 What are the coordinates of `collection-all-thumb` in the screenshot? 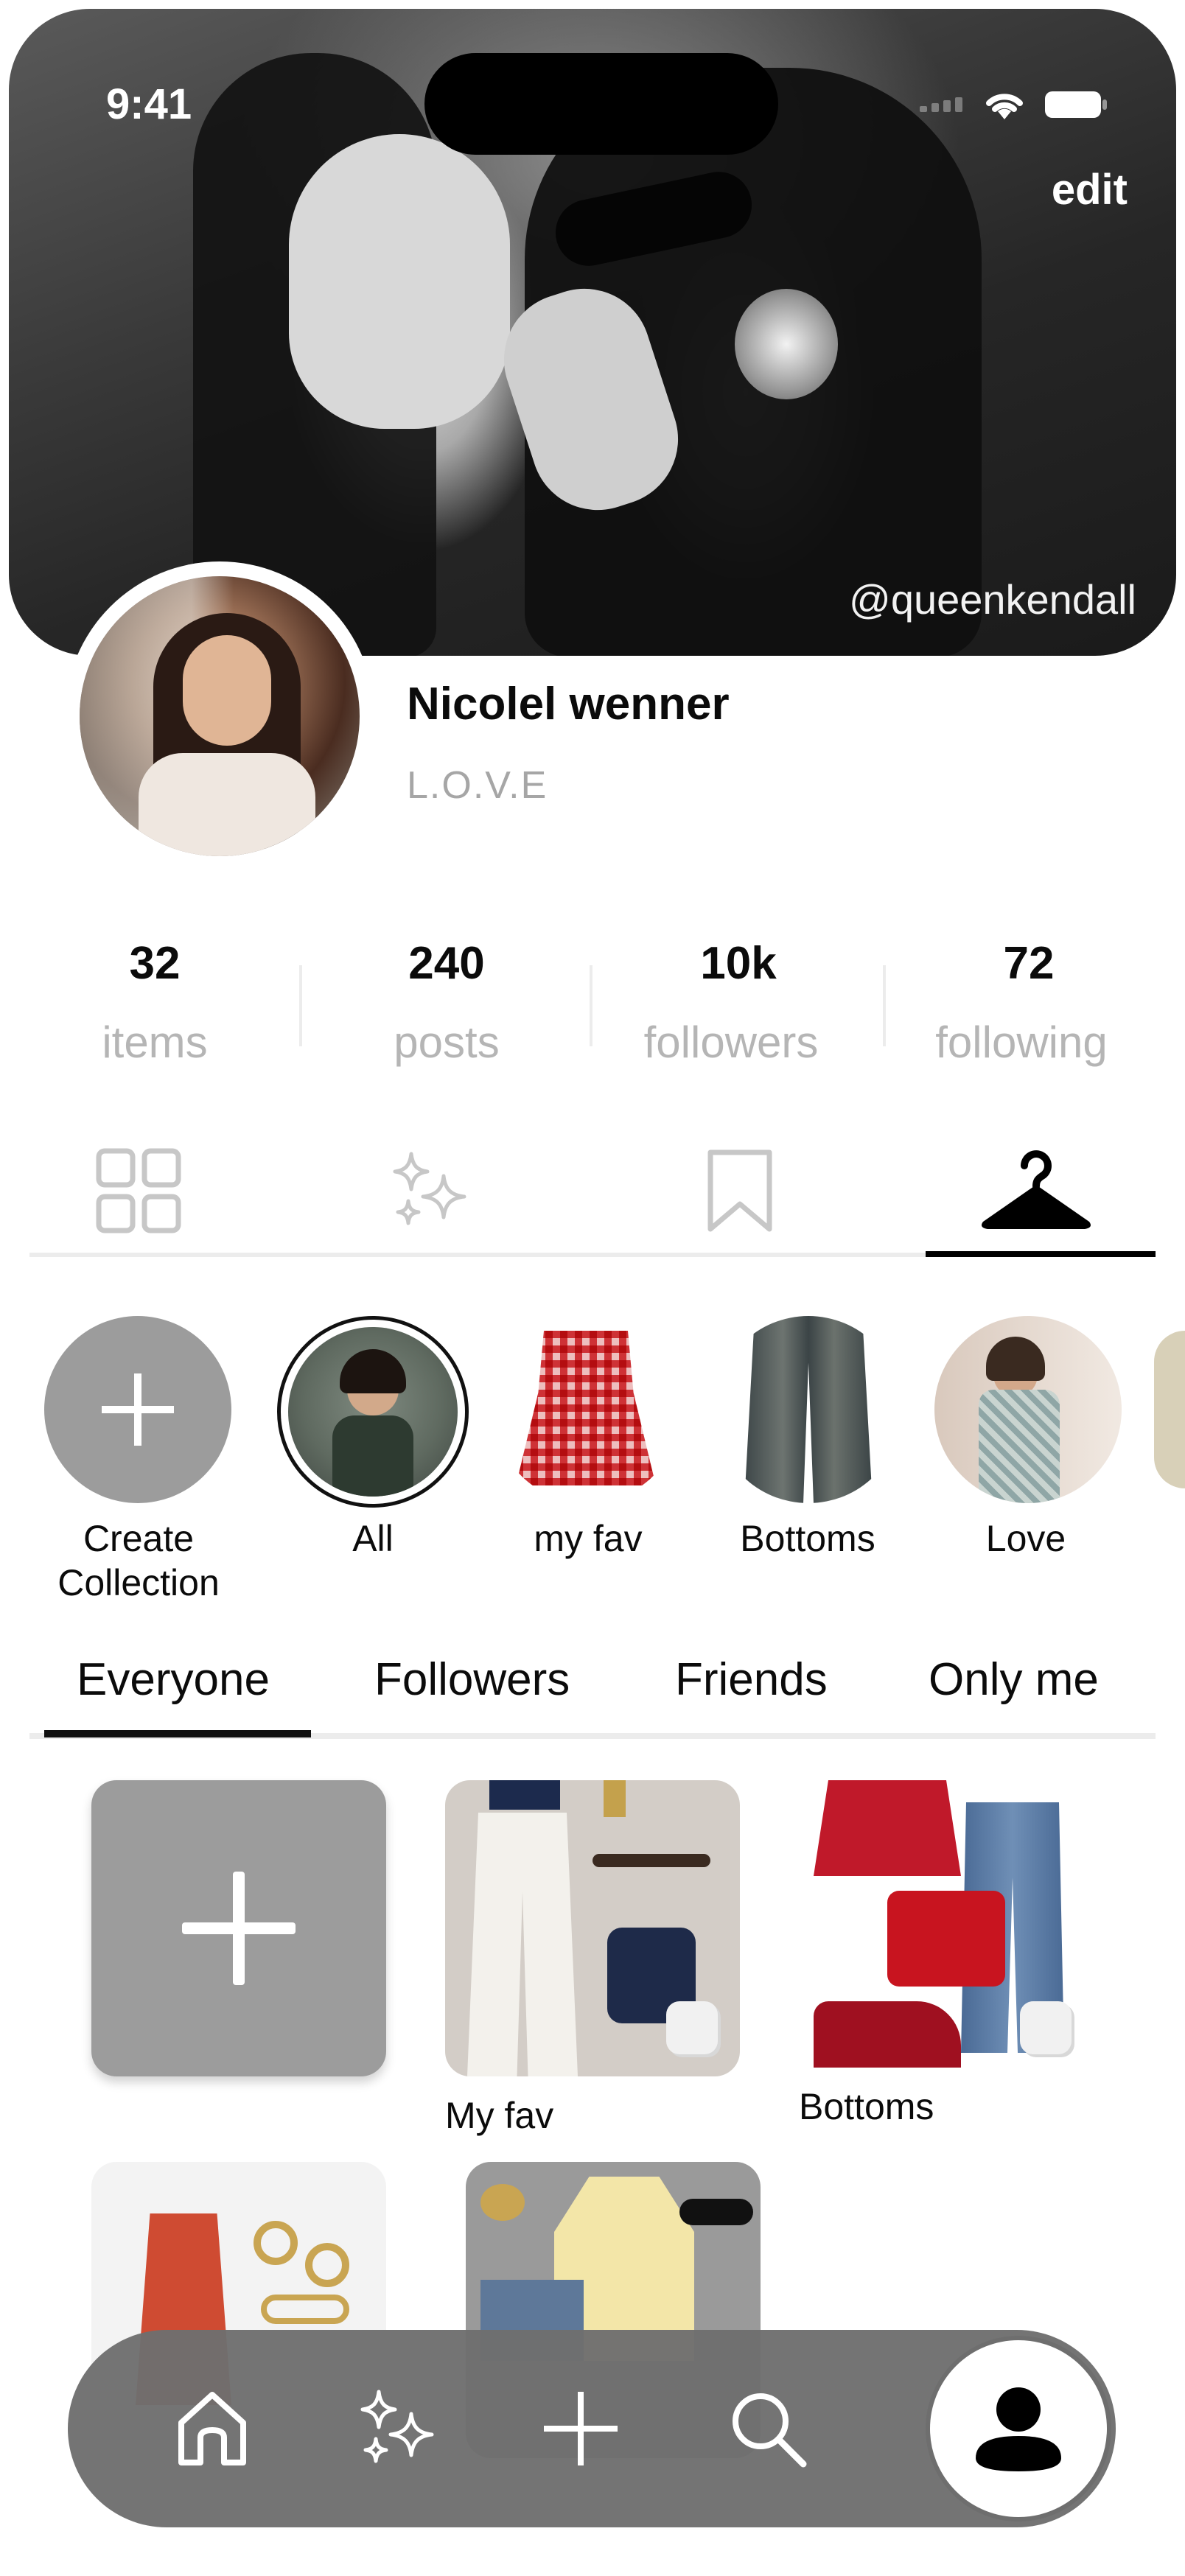 It's located at (373, 1412).